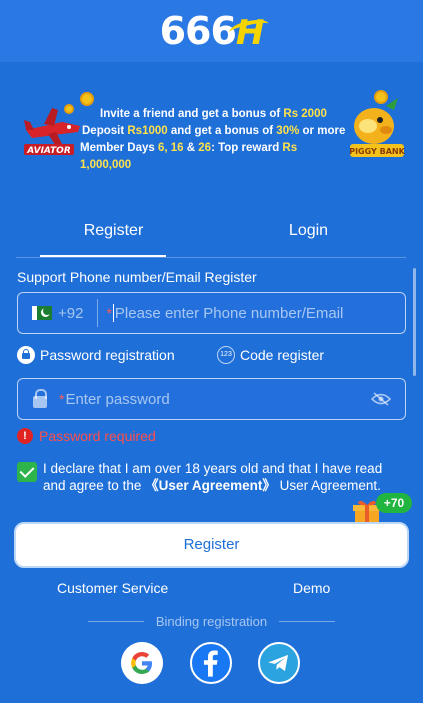  What do you see at coordinates (142, 663) in the screenshot?
I see `google-icon` at bounding box center [142, 663].